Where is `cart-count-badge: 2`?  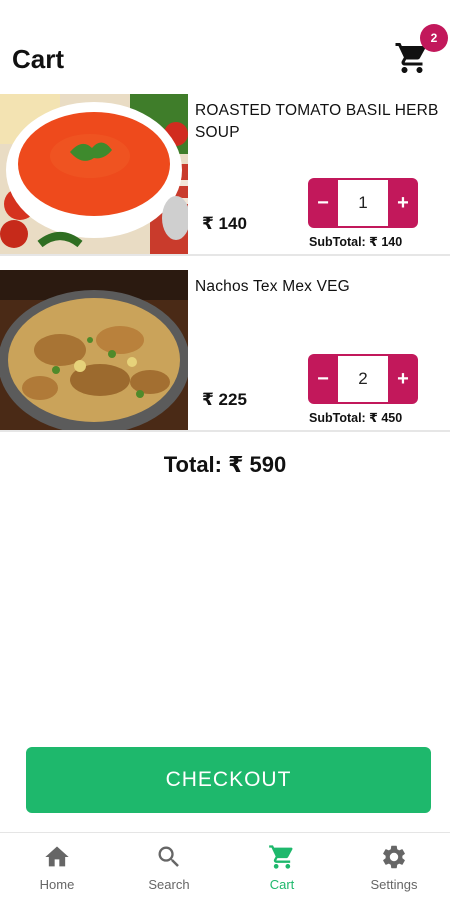
cart-count-badge: 2 is located at coordinates (434, 38).